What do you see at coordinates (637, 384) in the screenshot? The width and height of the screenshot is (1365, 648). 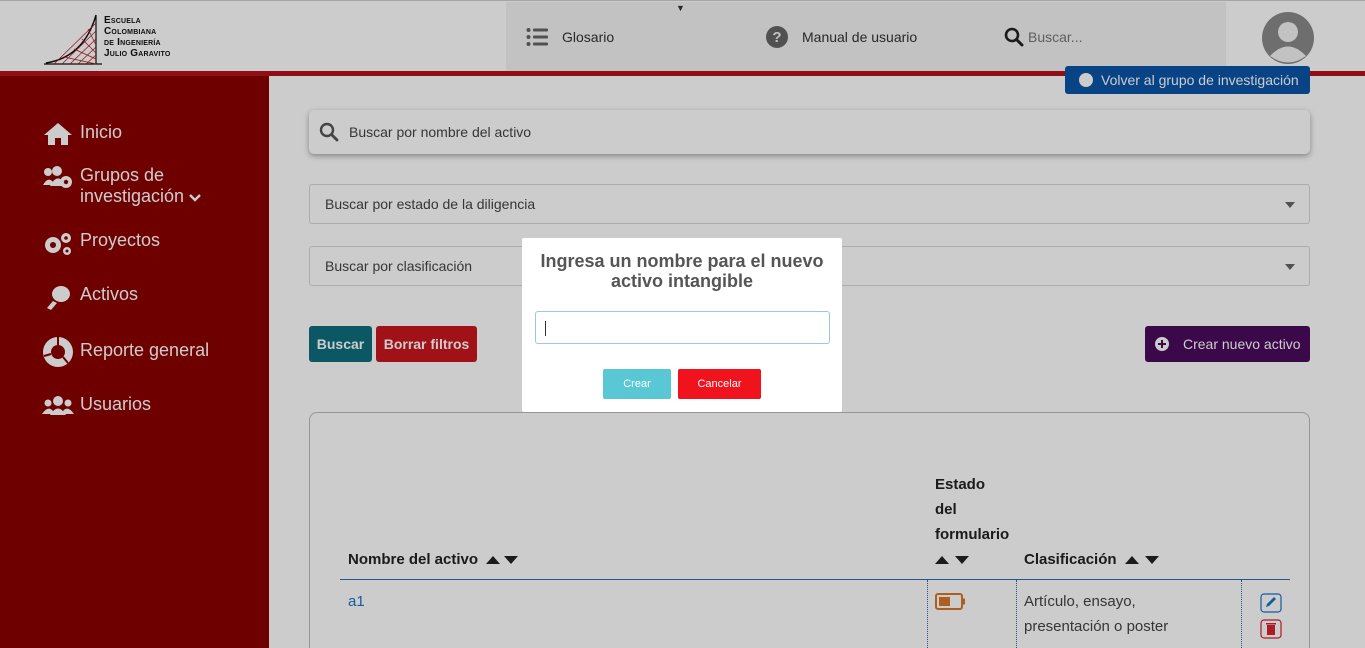 I see `crear-button: Crear` at bounding box center [637, 384].